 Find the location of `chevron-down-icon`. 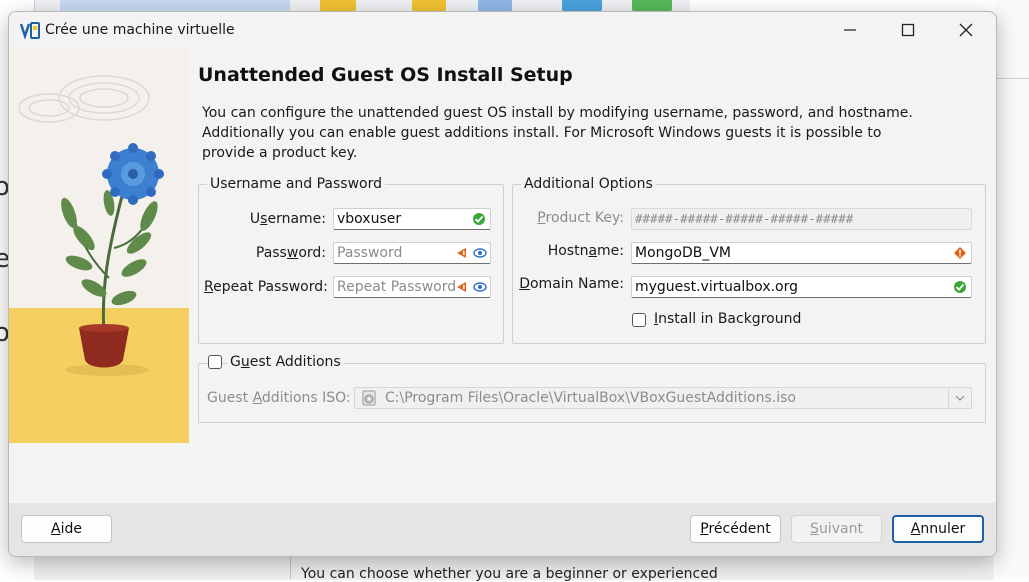

chevron-down-icon is located at coordinates (960, 398).